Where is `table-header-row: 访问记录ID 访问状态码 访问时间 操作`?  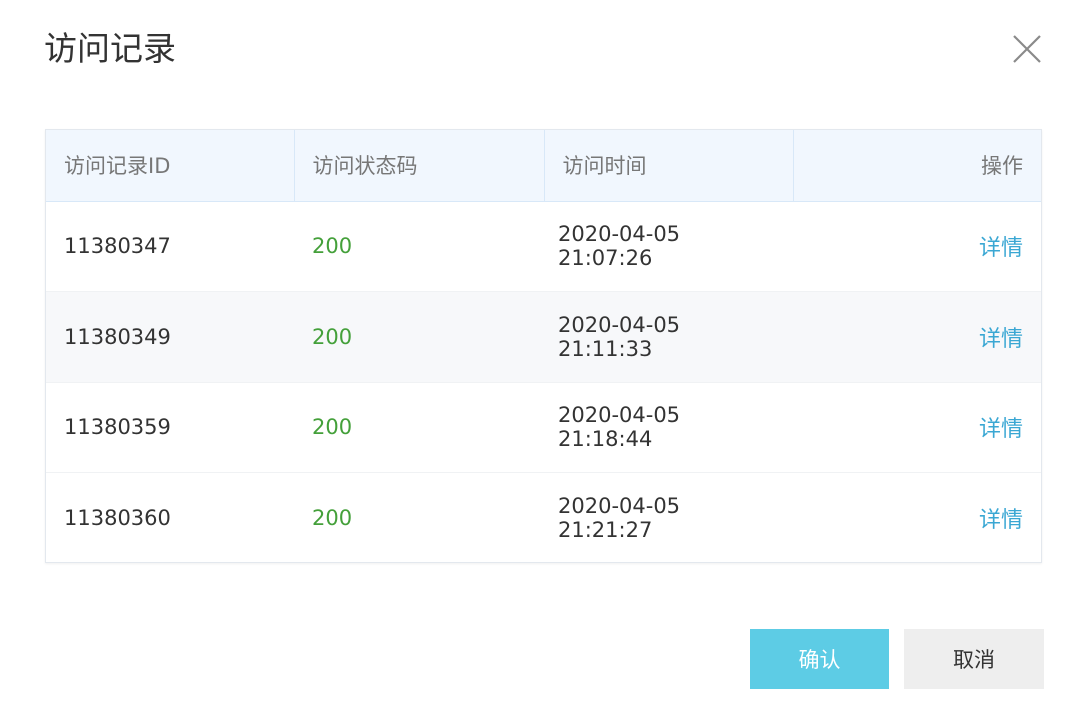
table-header-row: 访问记录ID 访问状态码 访问时间 操作 is located at coordinates (543, 166).